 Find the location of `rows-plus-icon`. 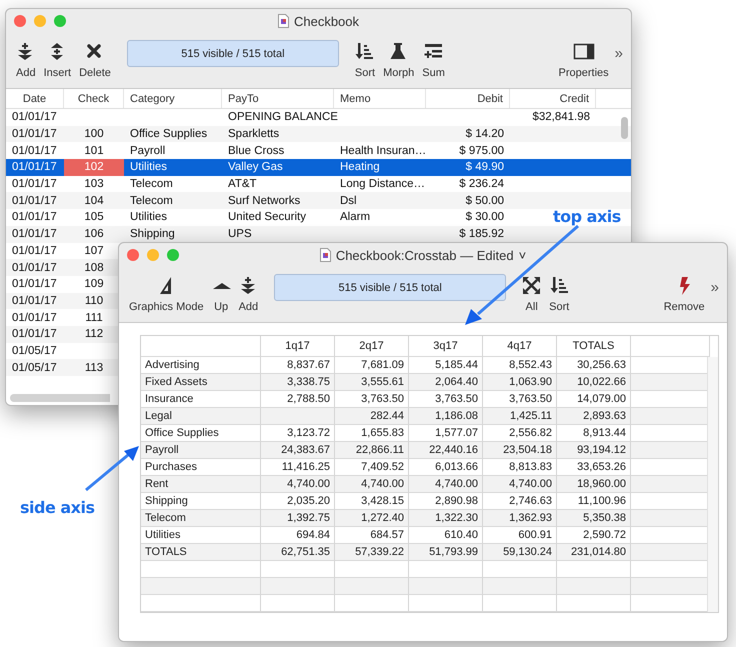

rows-plus-icon is located at coordinates (434, 51).